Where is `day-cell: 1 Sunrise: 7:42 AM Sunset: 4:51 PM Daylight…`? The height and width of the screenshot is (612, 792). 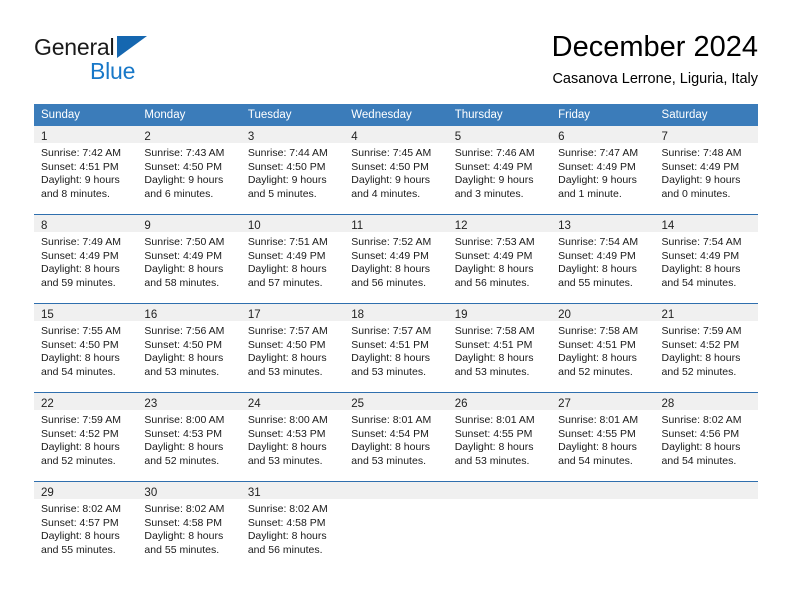 day-cell: 1 Sunrise: 7:42 AM Sunset: 4:51 PM Daylight… is located at coordinates (86, 170).